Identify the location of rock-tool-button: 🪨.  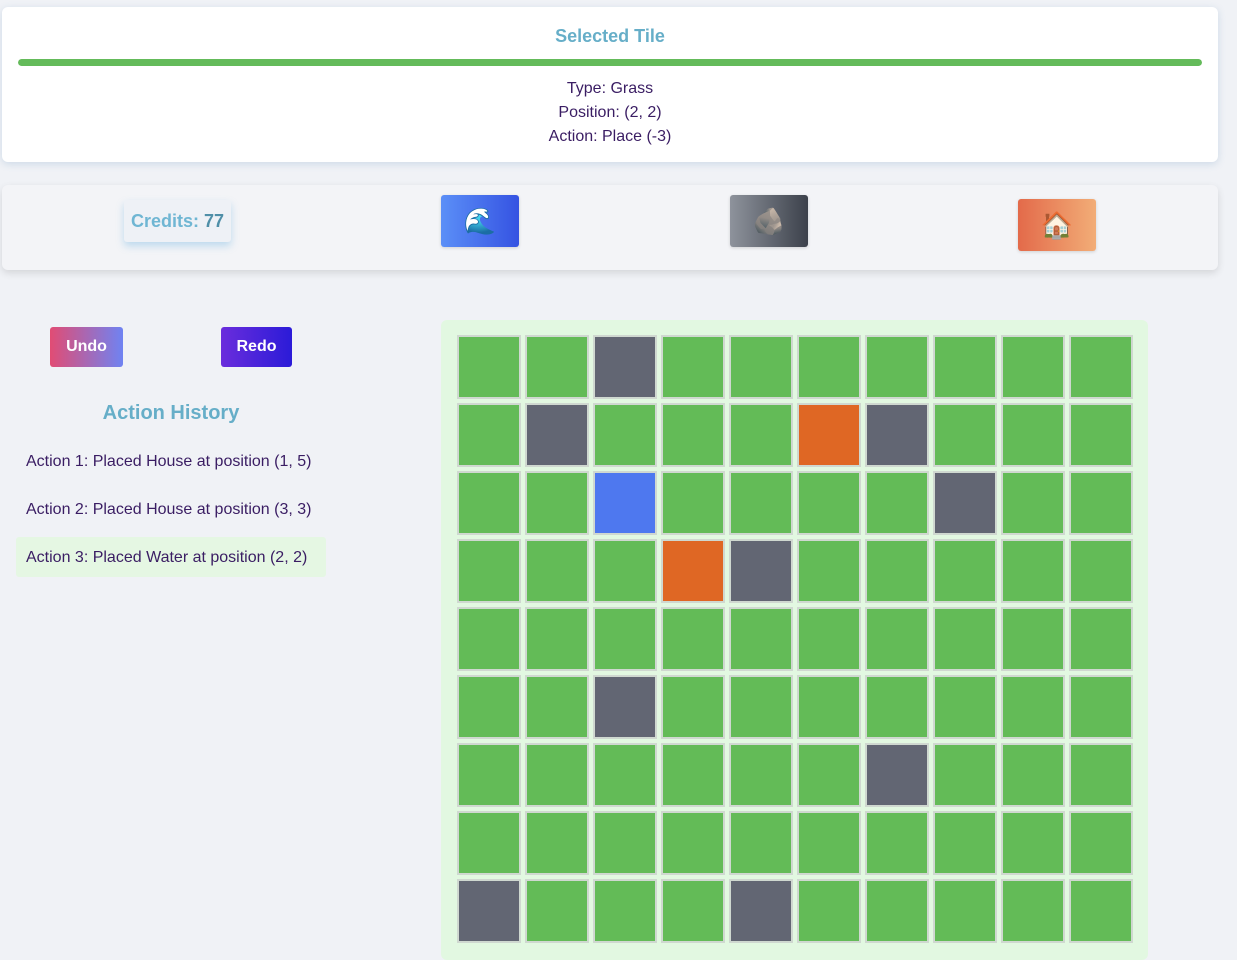
(769, 221).